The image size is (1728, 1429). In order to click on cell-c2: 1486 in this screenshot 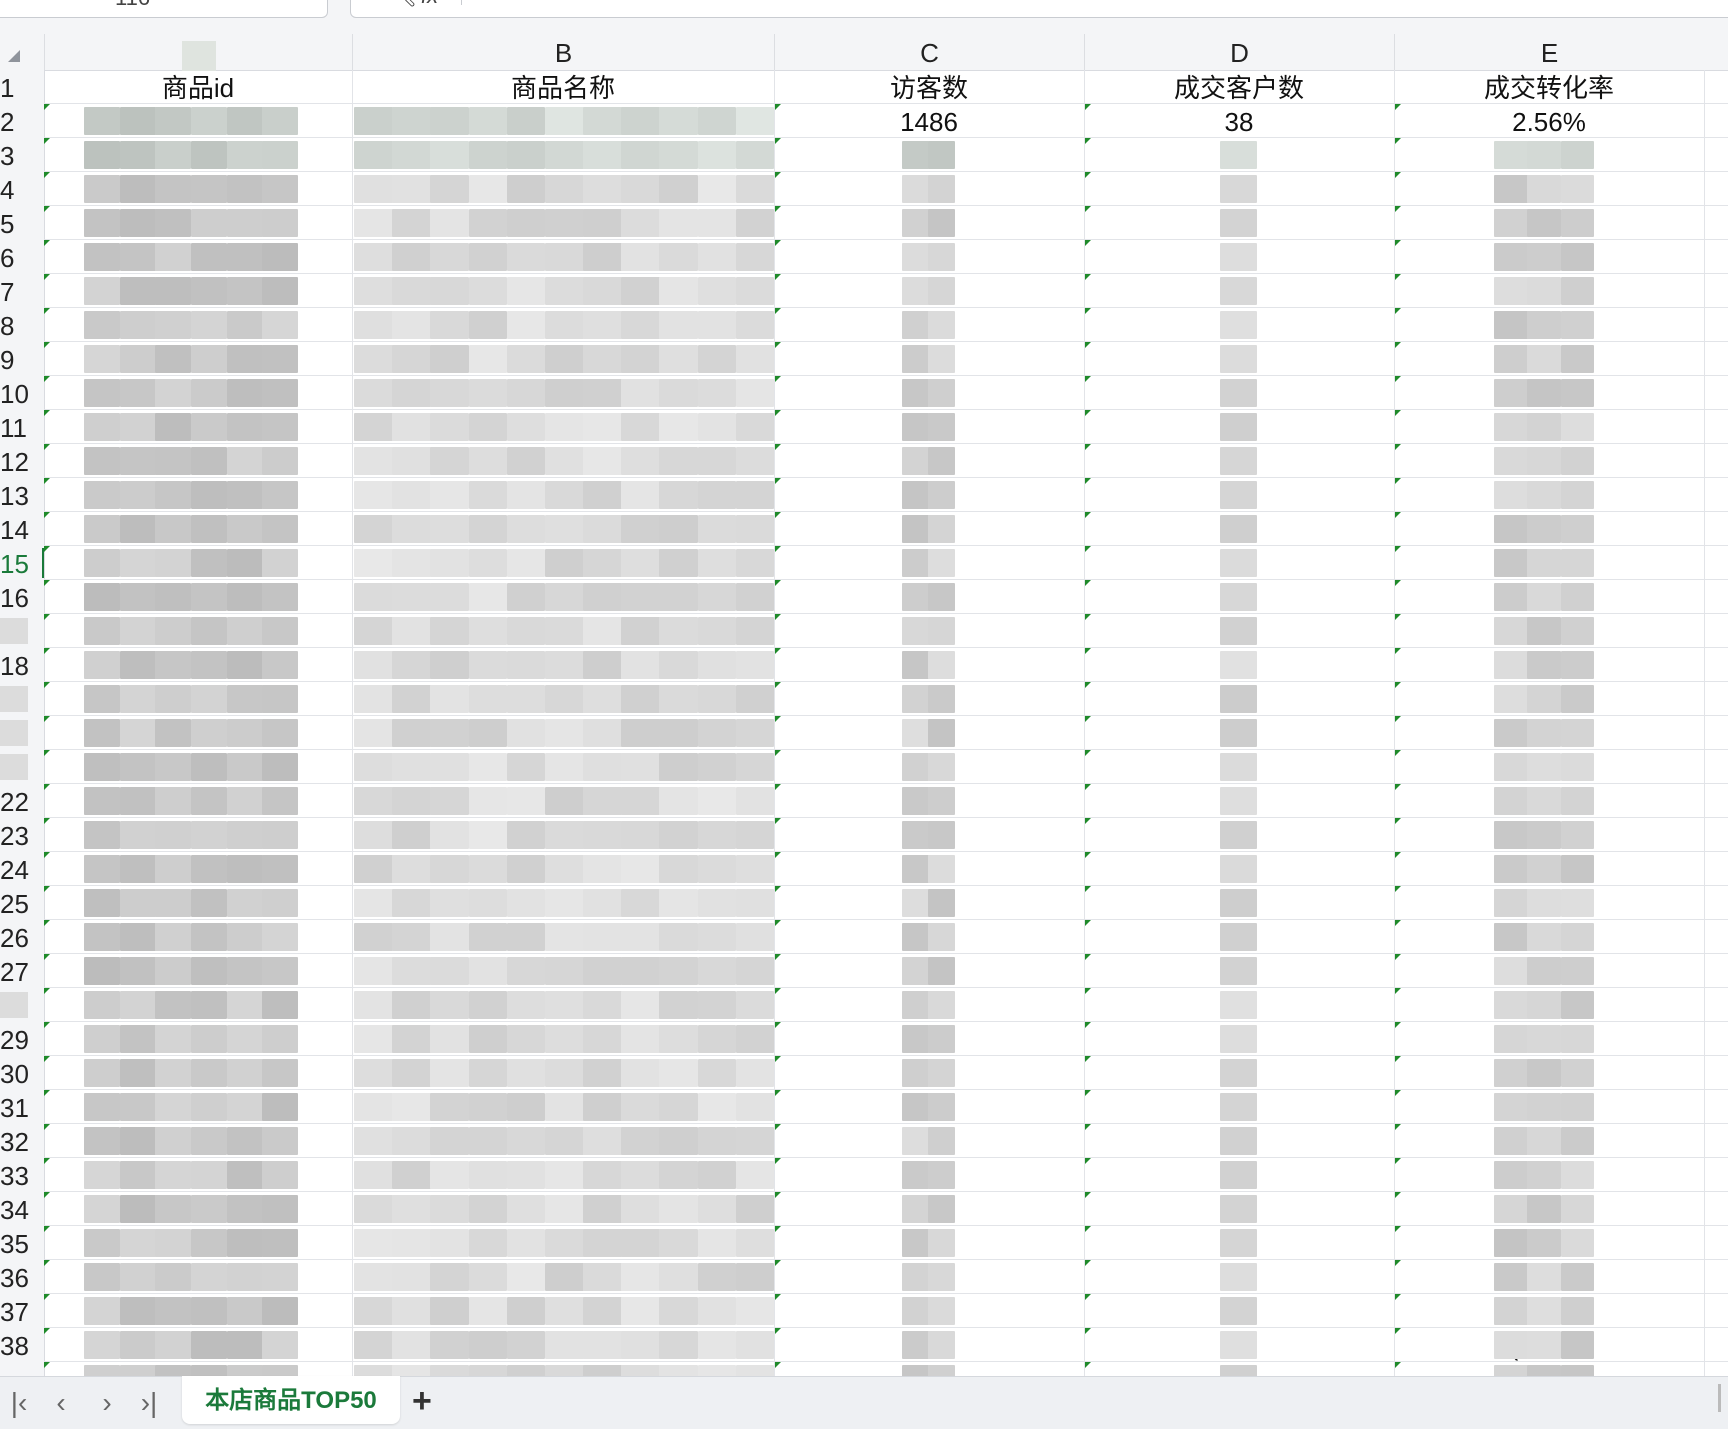, I will do `click(929, 121)`.